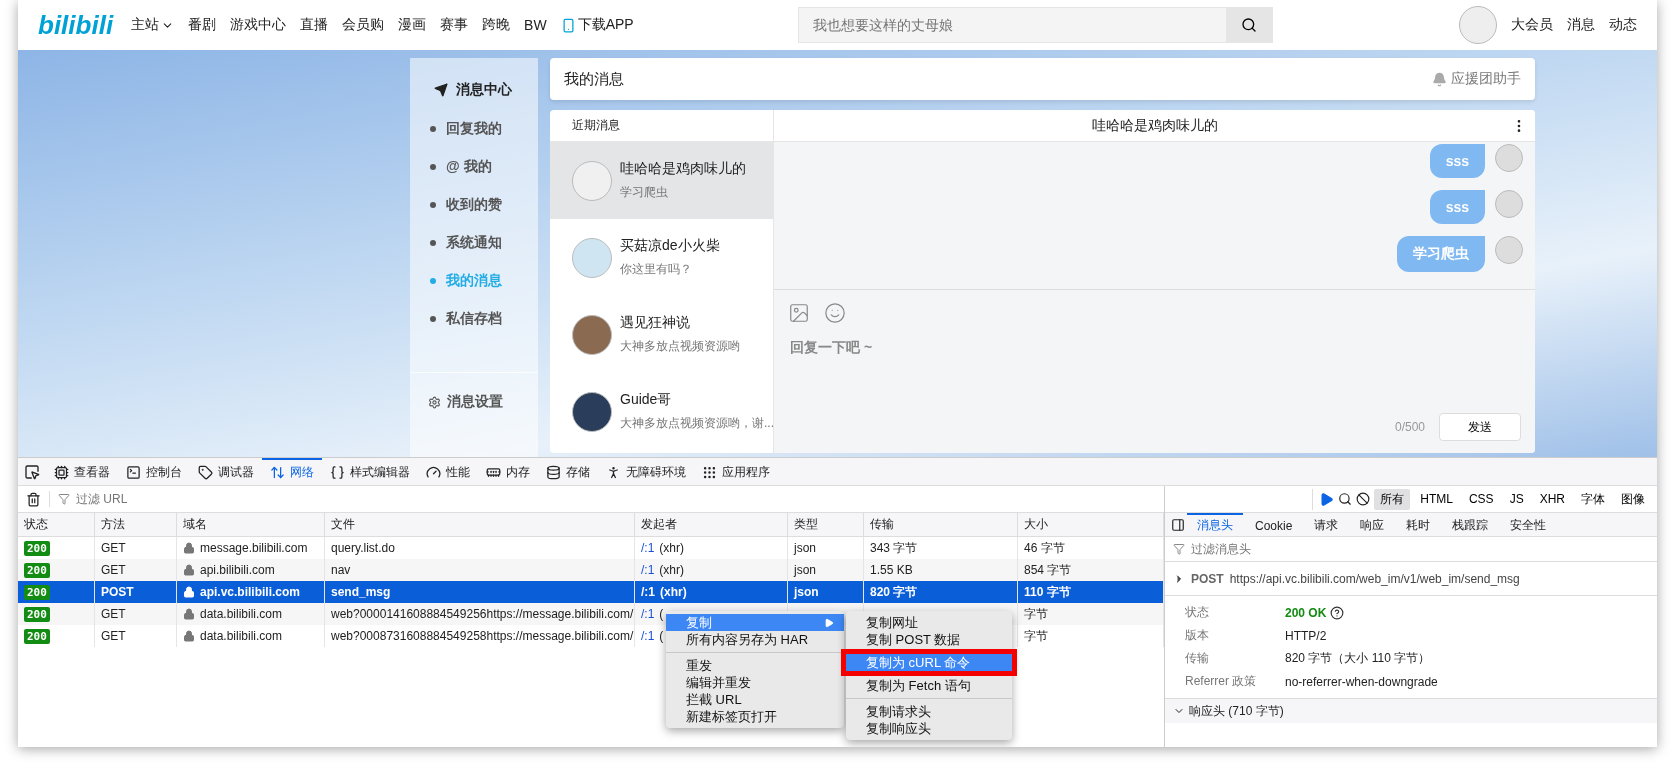 The image size is (1675, 763). What do you see at coordinates (474, 129) in the screenshot?
I see `sidebar-item: 回复我的` at bounding box center [474, 129].